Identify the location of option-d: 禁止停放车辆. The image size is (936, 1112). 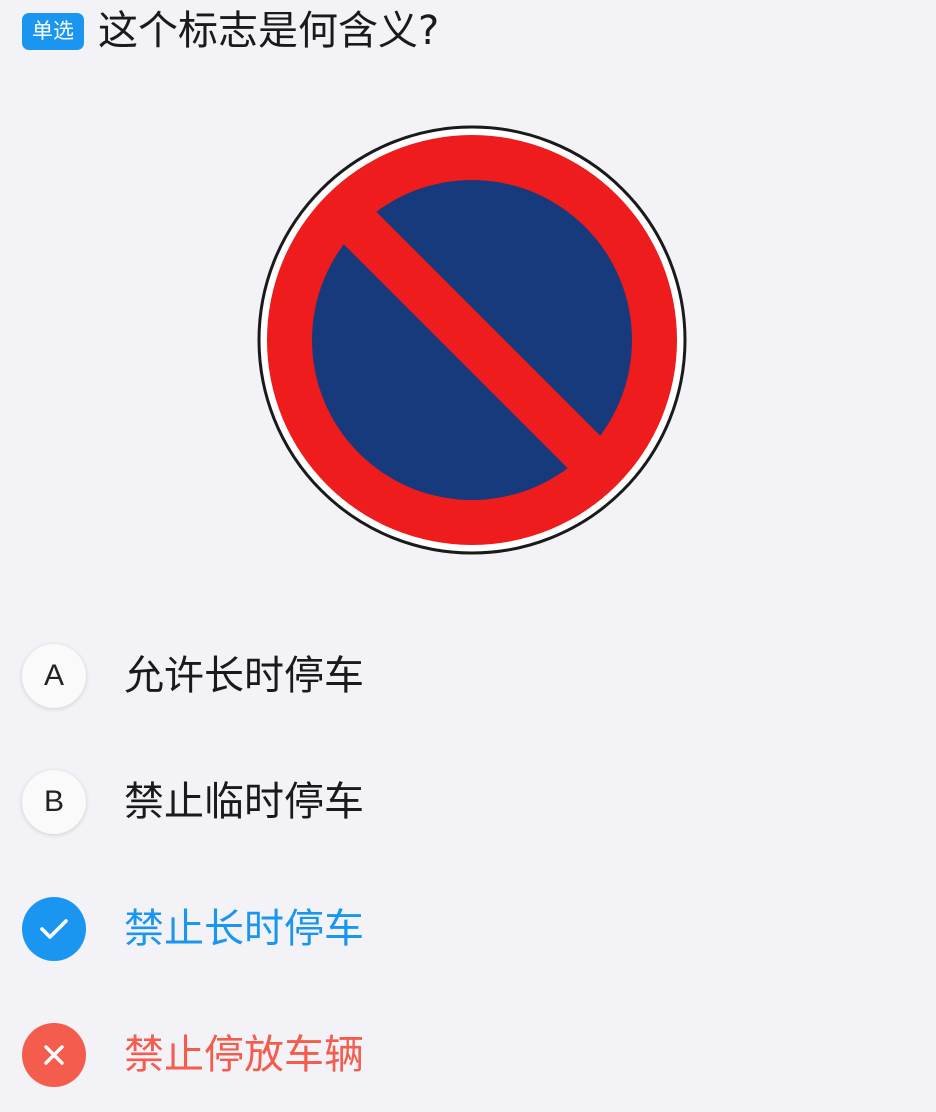
(322, 1055).